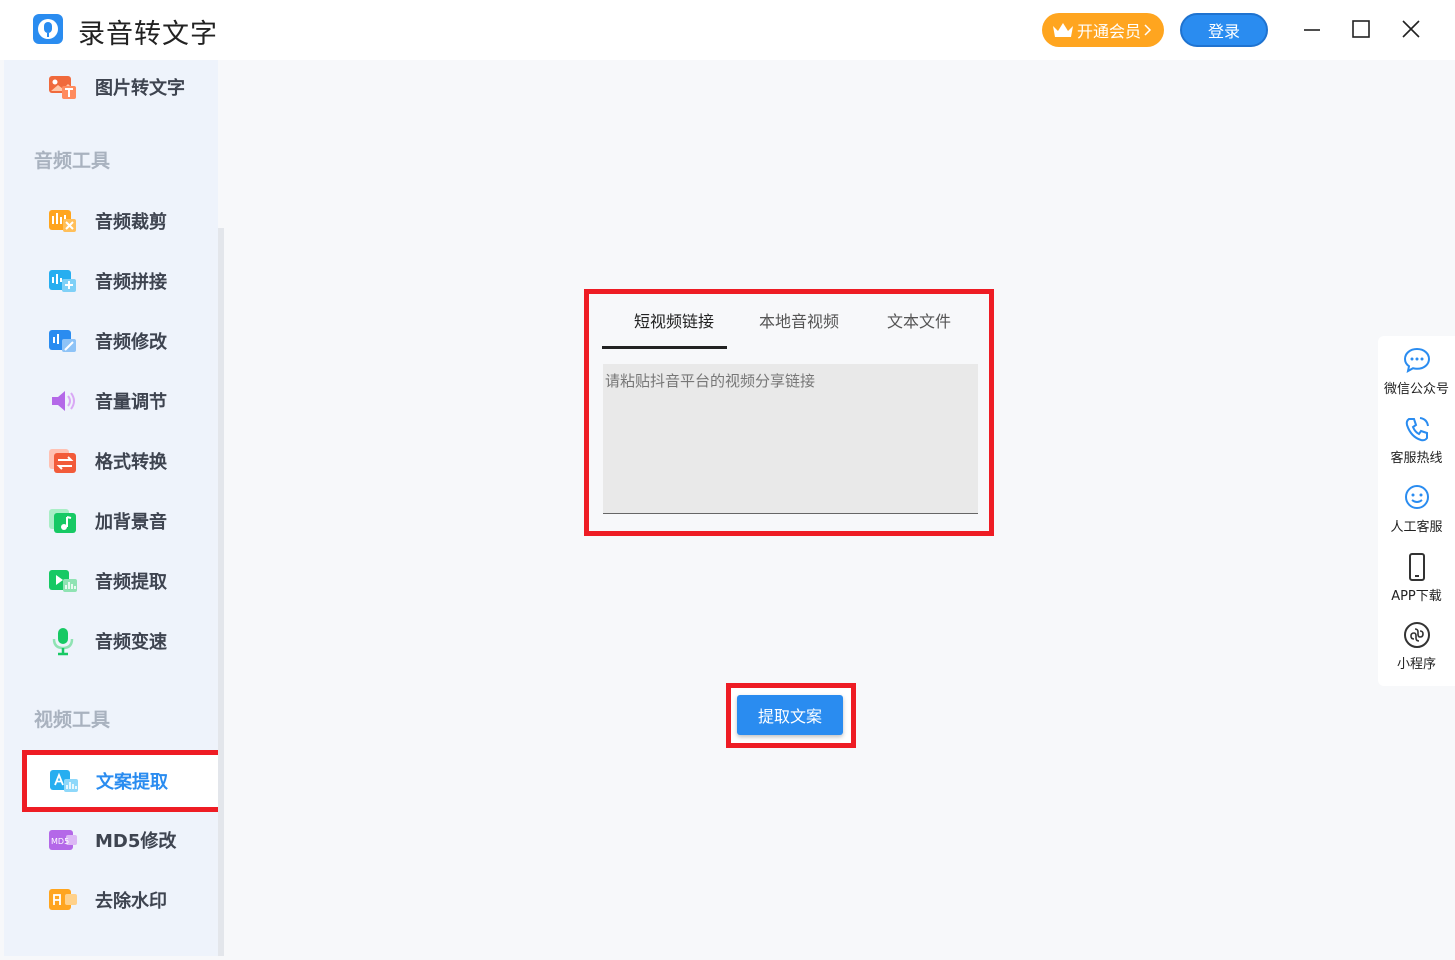 Image resolution: width=1455 pixels, height=960 pixels. I want to click on login-button: 登录, so click(1224, 30).